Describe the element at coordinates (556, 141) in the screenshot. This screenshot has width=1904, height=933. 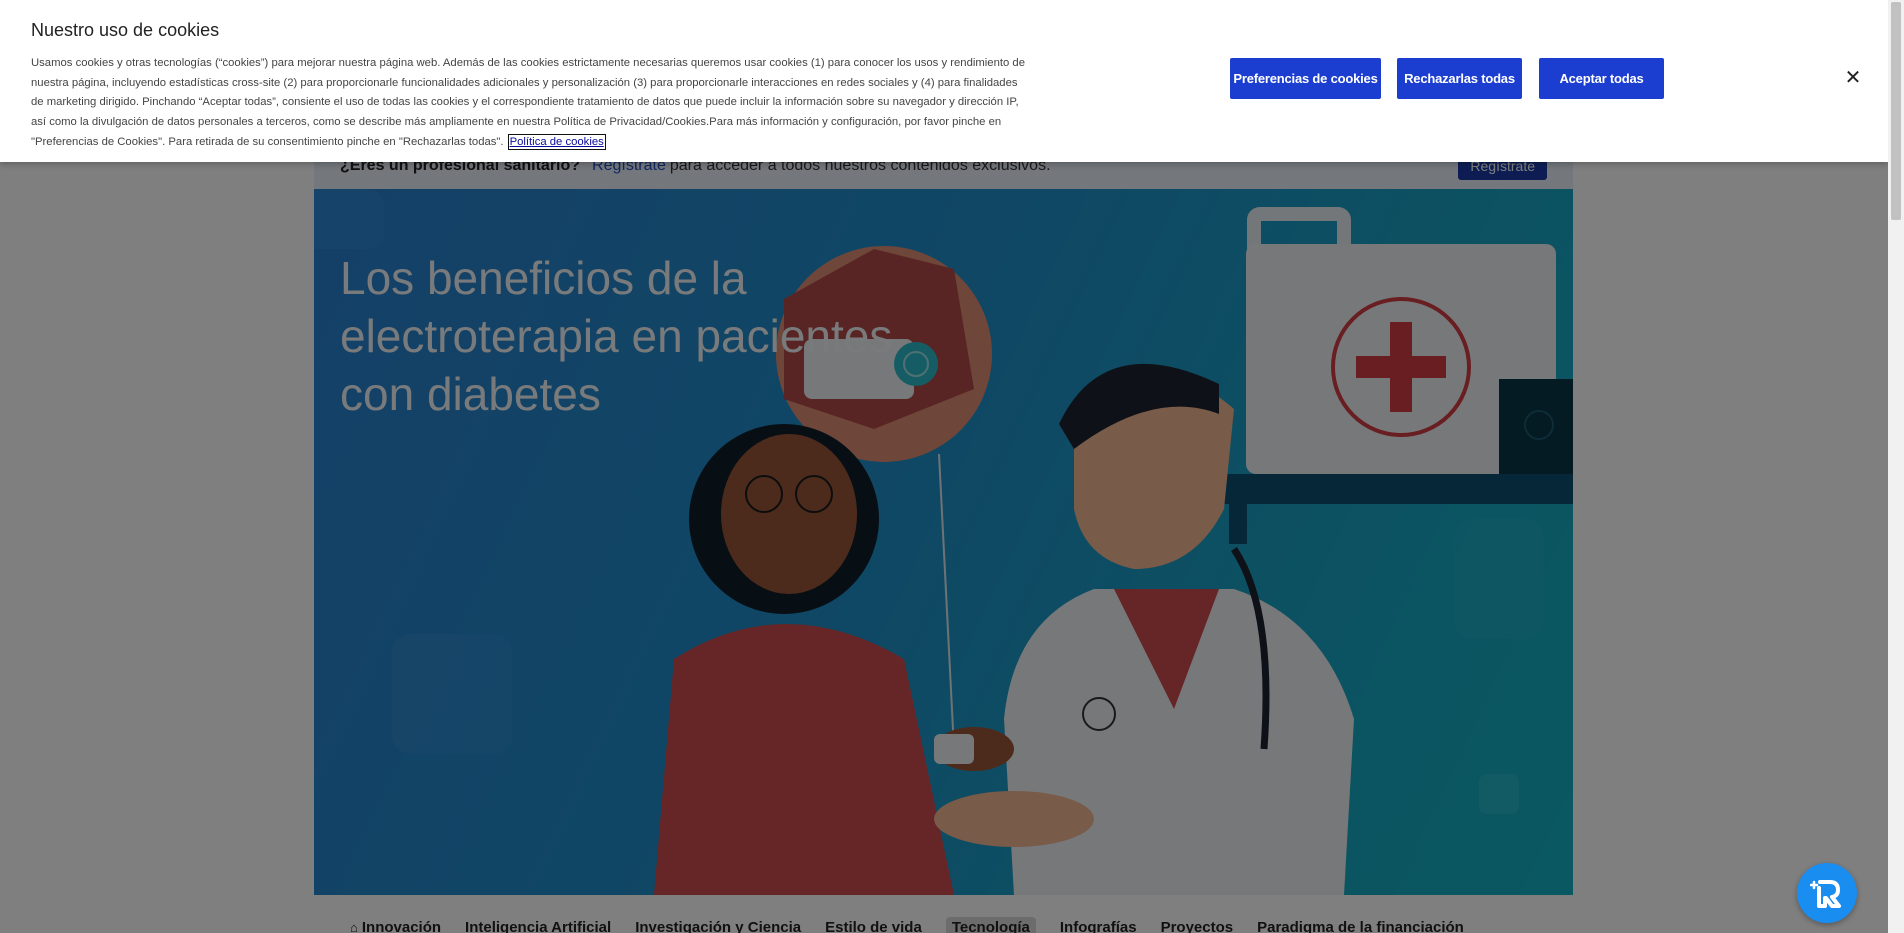
I see `cookie-policy-link: Política de cookies` at that location.